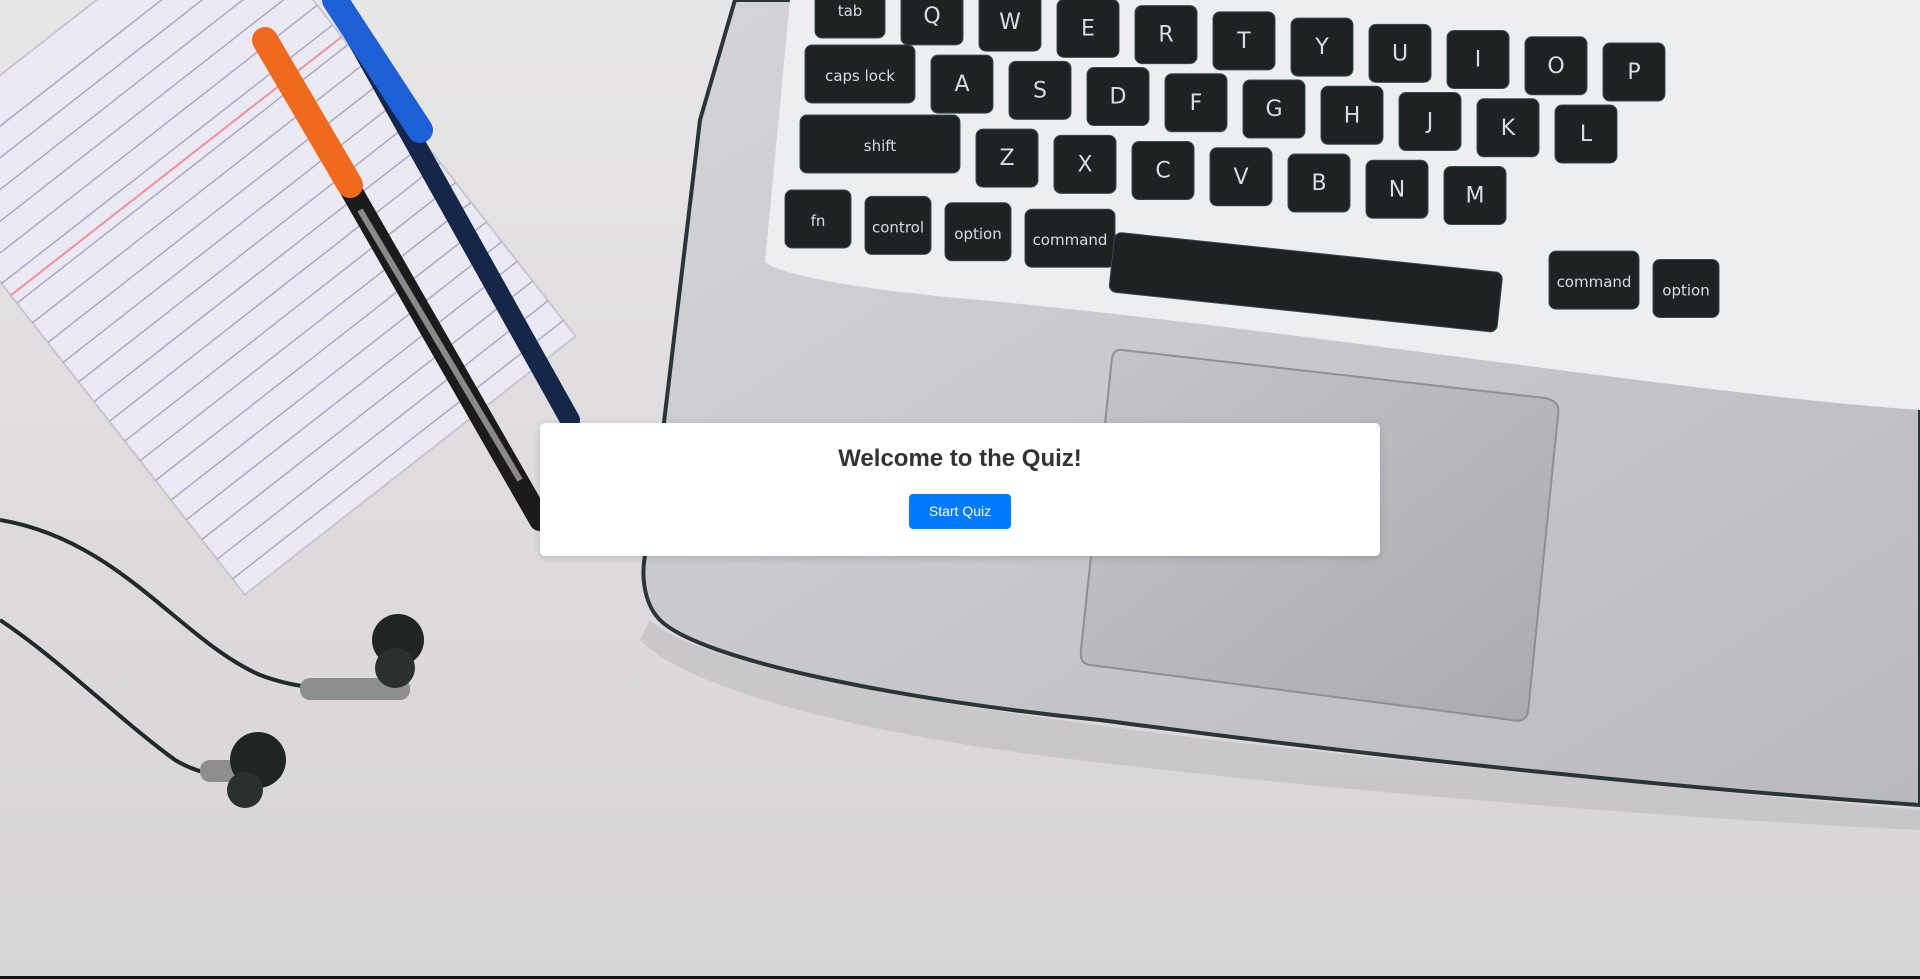 This screenshot has width=1920, height=979. What do you see at coordinates (1084, 164) in the screenshot?
I see `keyboard-key-label: X` at bounding box center [1084, 164].